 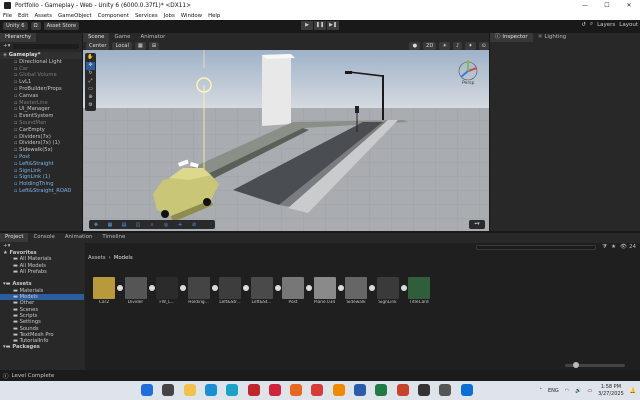 I want to click on hierarchy-item: ▫ Post, so click(x=41, y=157).